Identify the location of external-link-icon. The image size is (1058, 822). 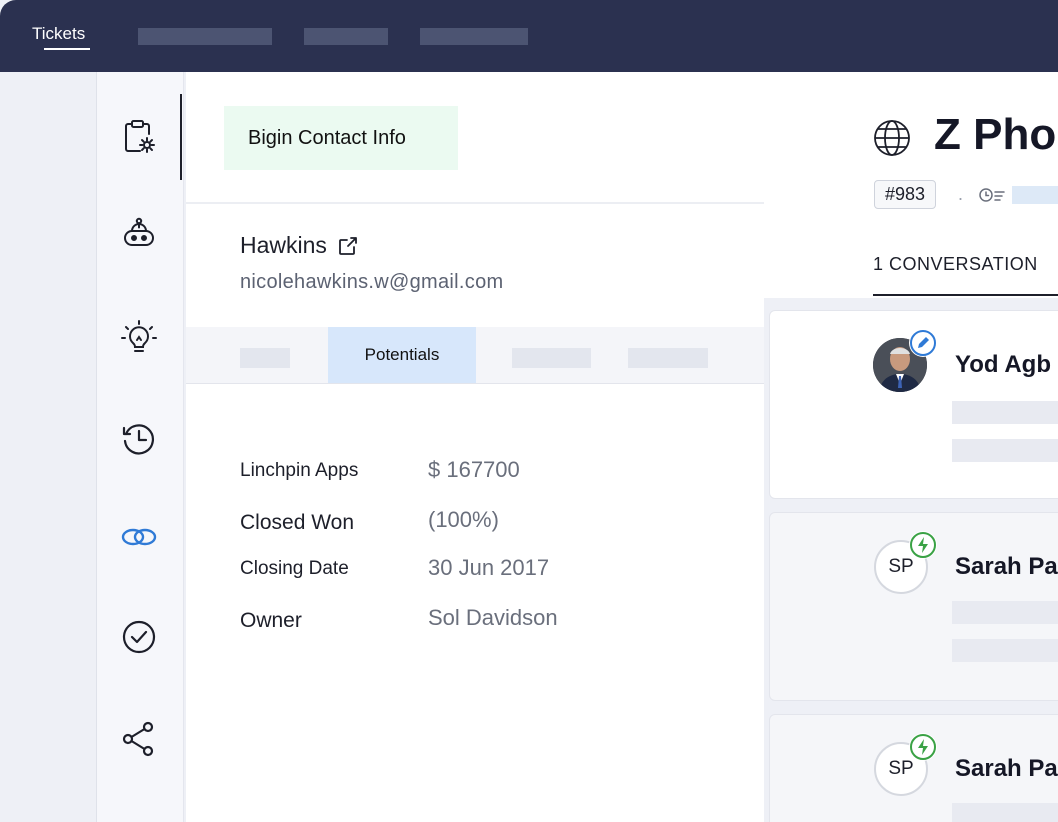
(348, 246).